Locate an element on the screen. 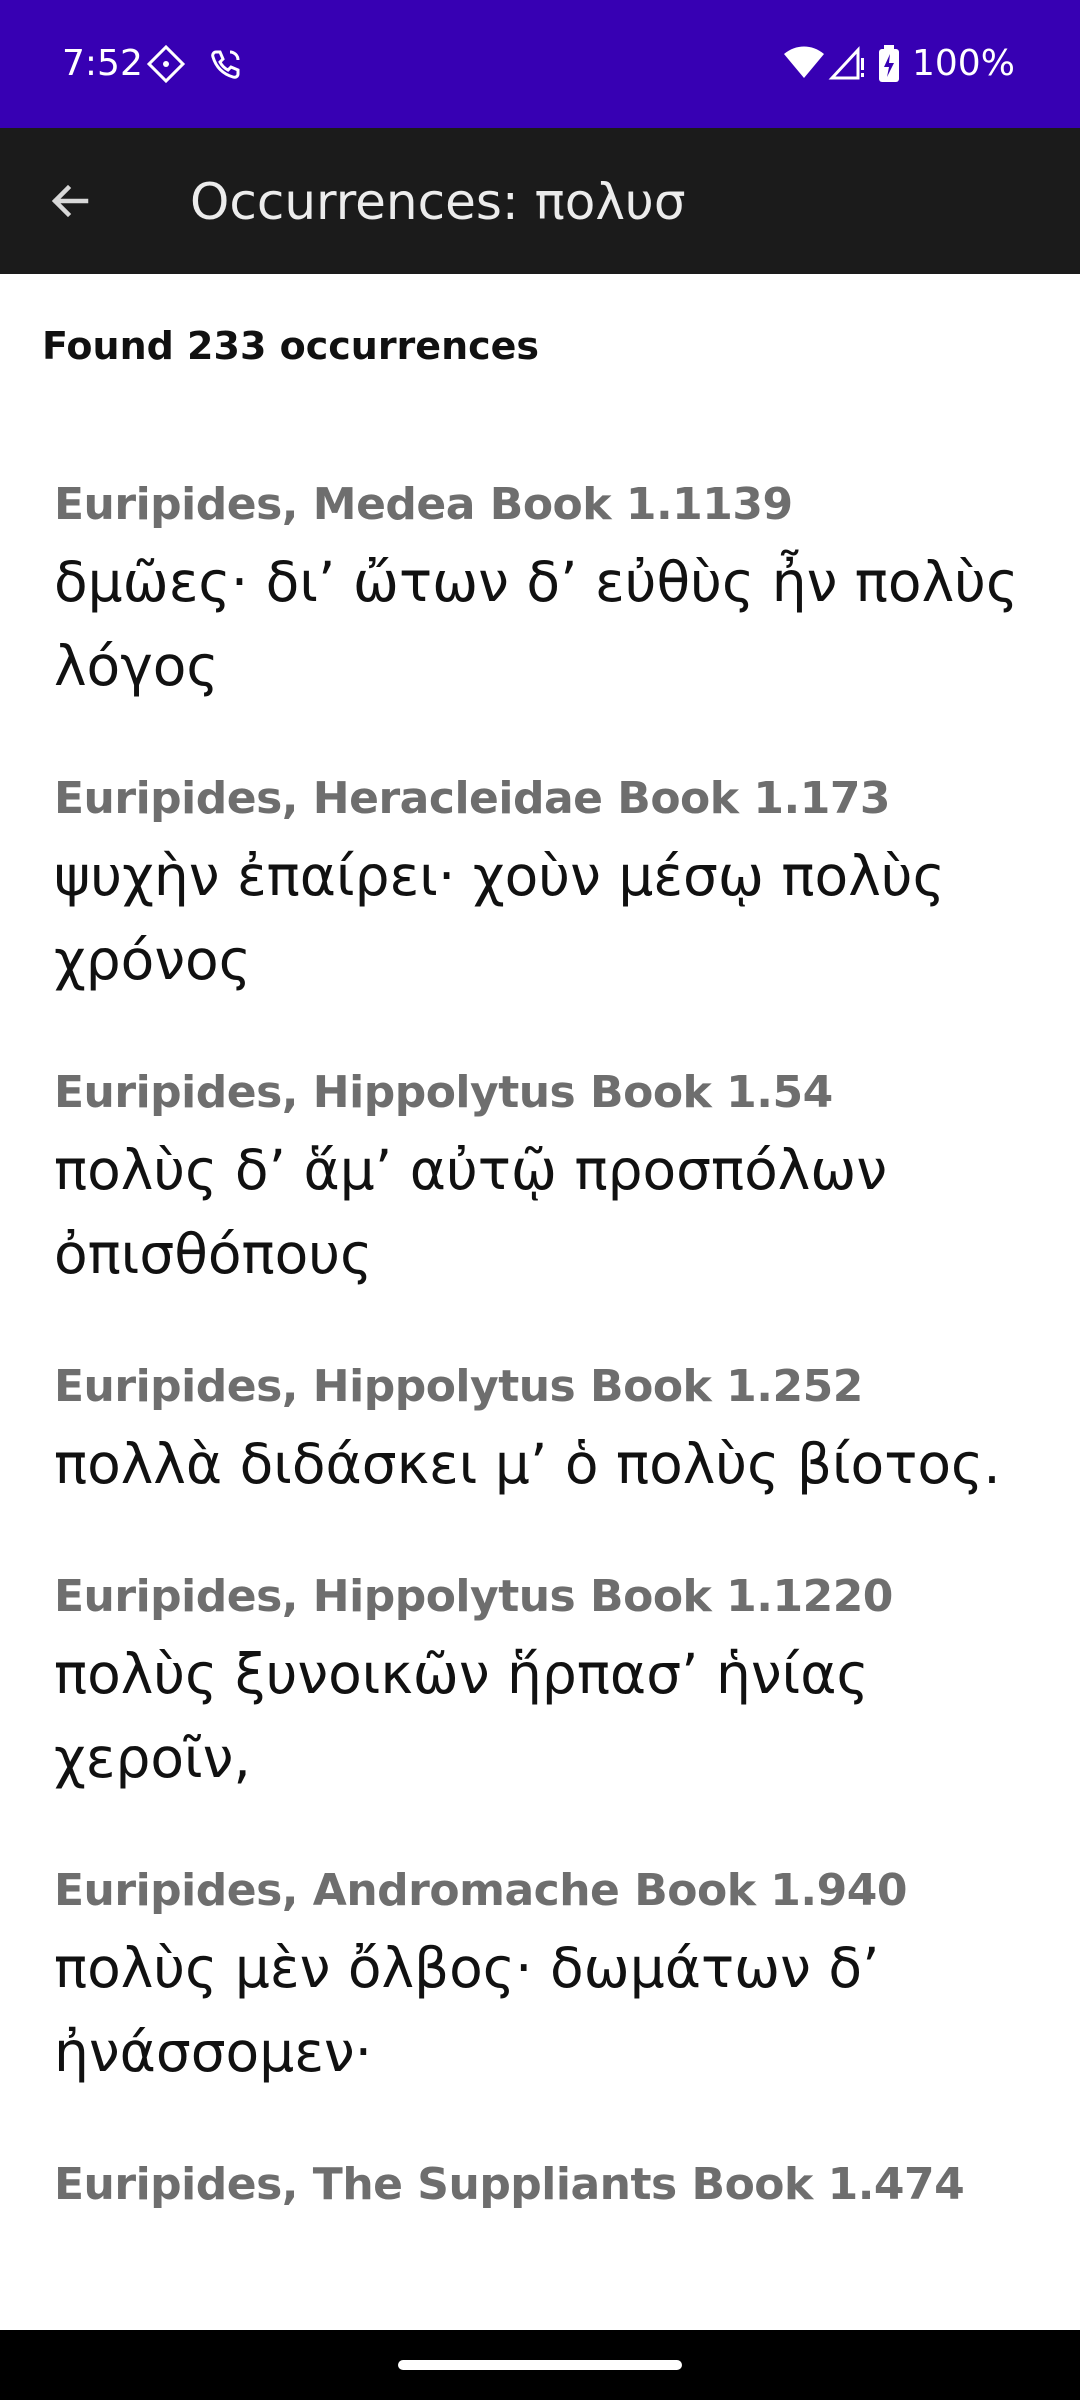 This screenshot has height=2400, width=1080. occurrence-reference: Euripides, The Suppliants Book 1.474 is located at coordinates (509, 2184).